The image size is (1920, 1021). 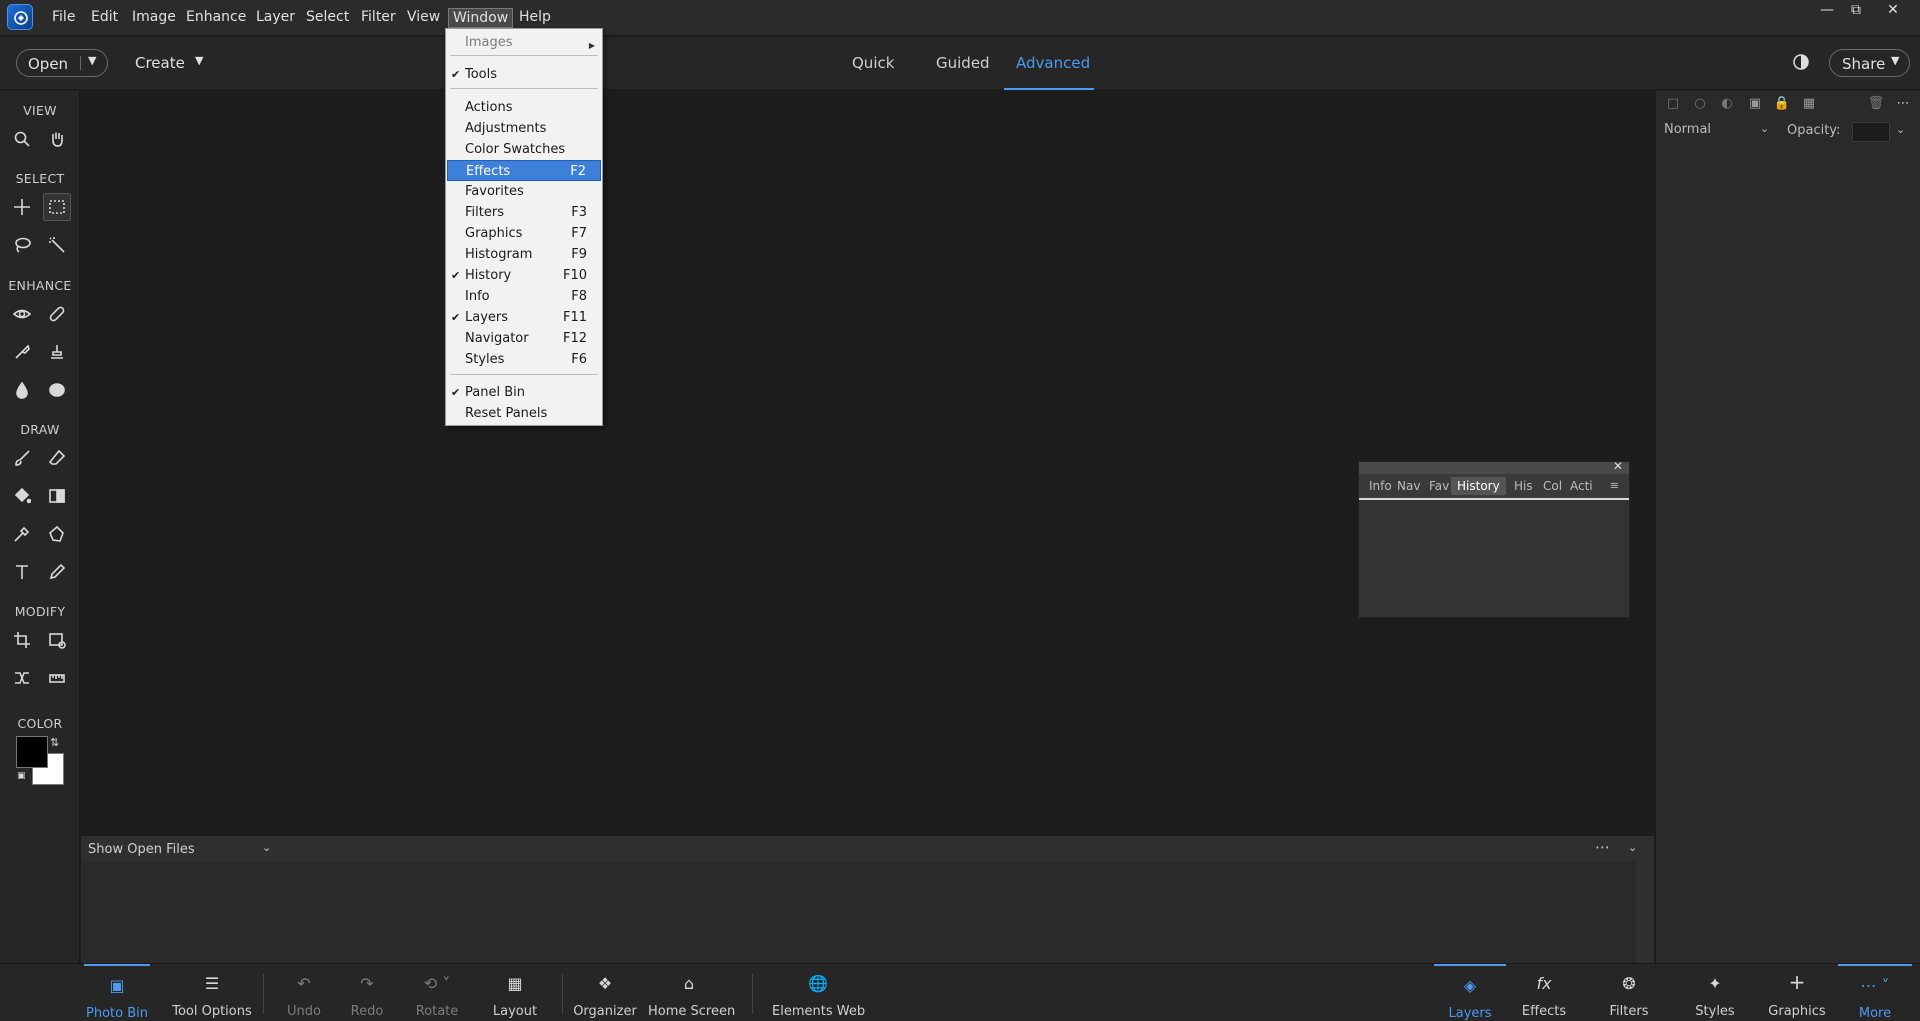 I want to click on straighten-tool-icon, so click(x=57, y=678).